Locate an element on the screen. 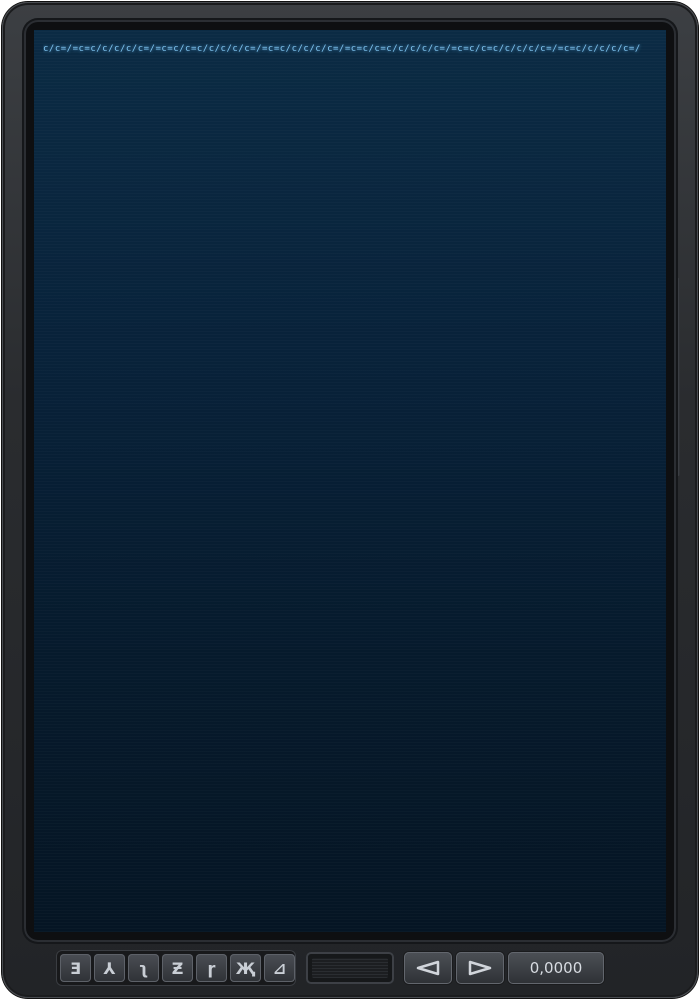 The width and height of the screenshot is (700, 1000). glyph-button-5: ɼ is located at coordinates (211, 968).